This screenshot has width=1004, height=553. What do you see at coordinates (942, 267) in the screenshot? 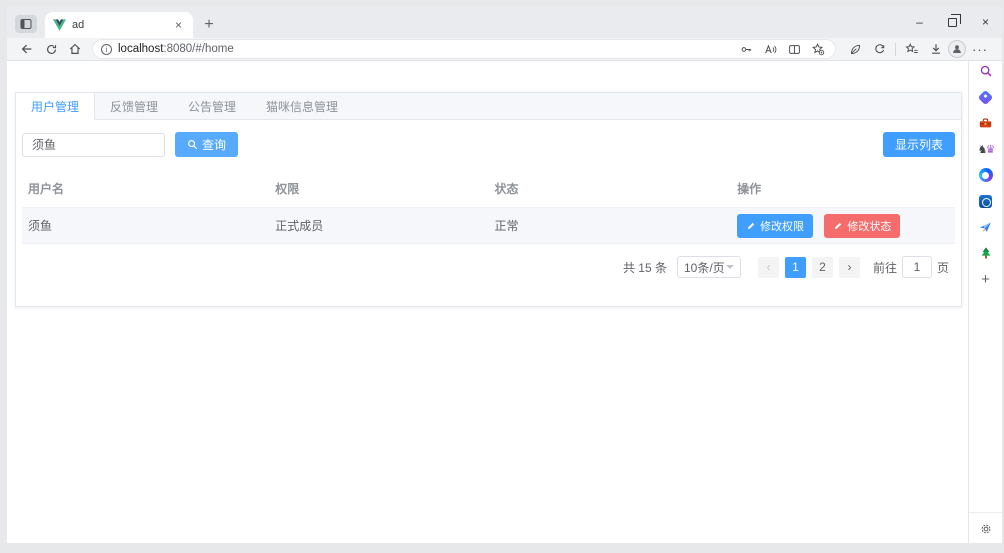
I see `goto-unit: 页` at bounding box center [942, 267].